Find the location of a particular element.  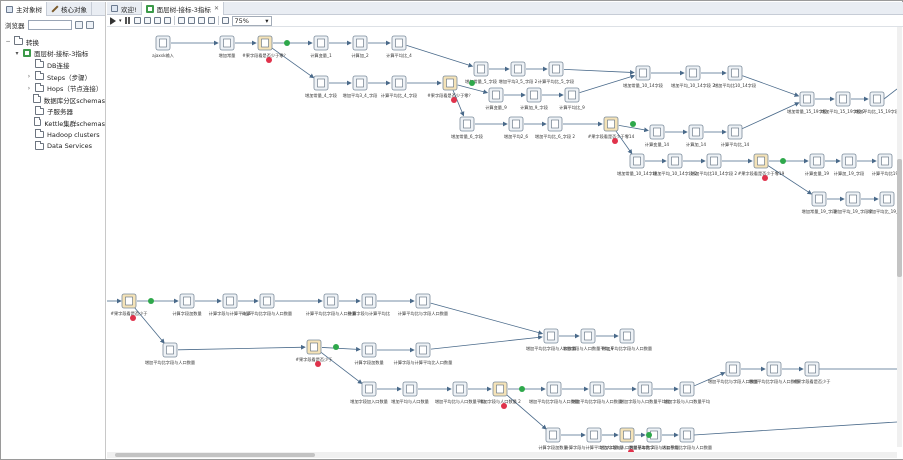

tree-item-steps: › Steps（步骤） is located at coordinates (53, 77).